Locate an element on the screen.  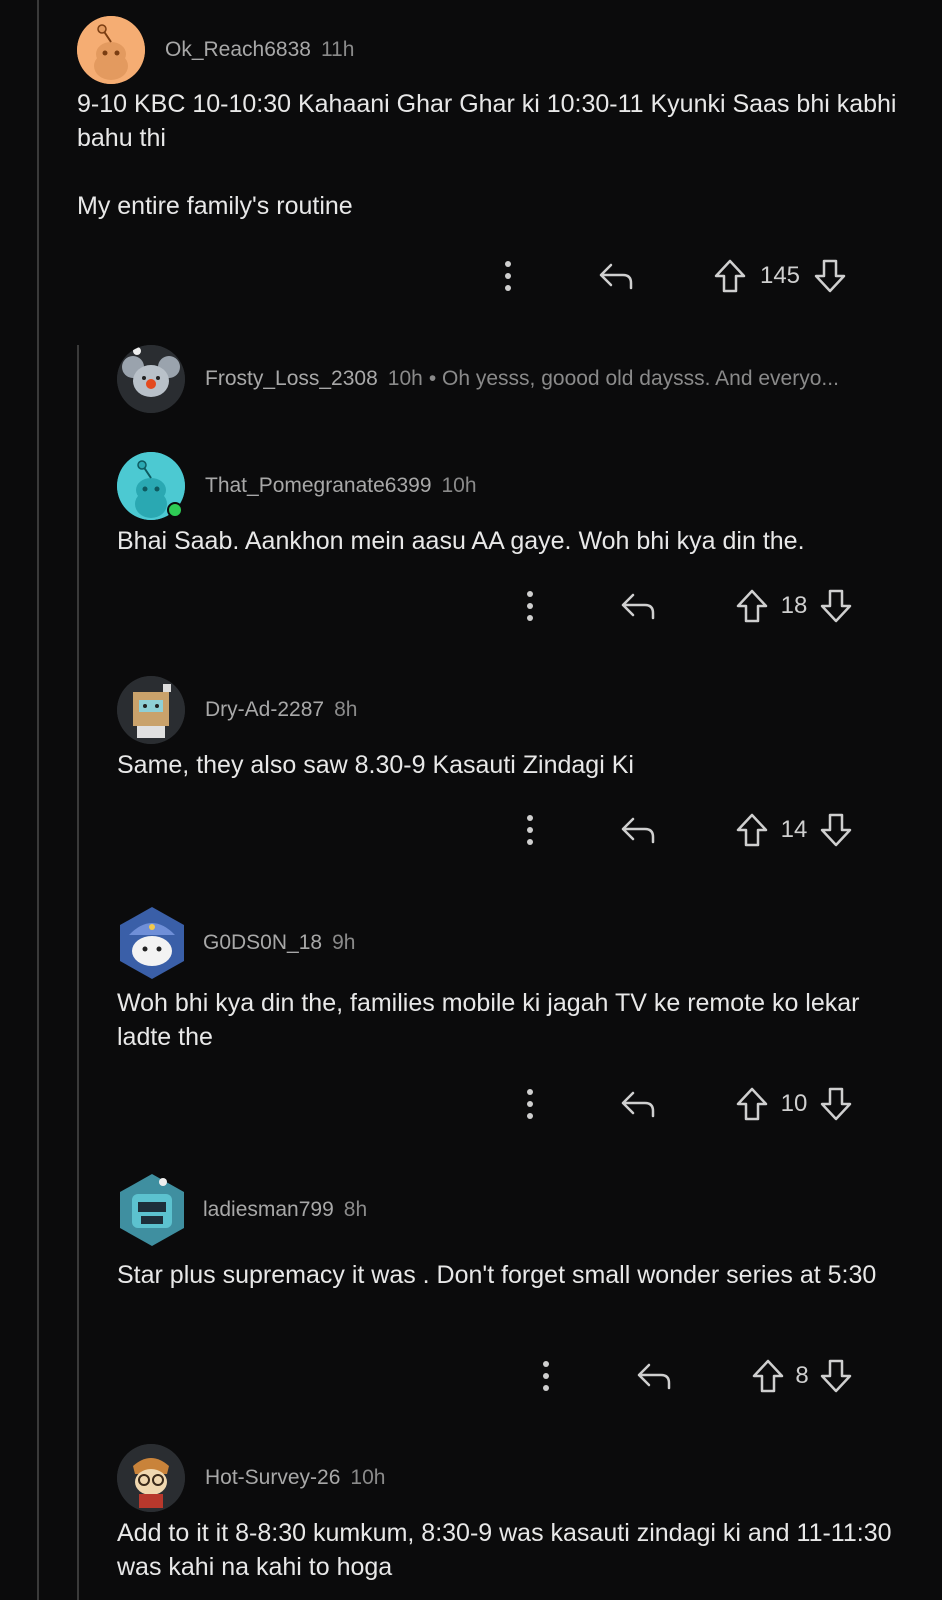
comment-actions: 145 is located at coordinates (670, 276).